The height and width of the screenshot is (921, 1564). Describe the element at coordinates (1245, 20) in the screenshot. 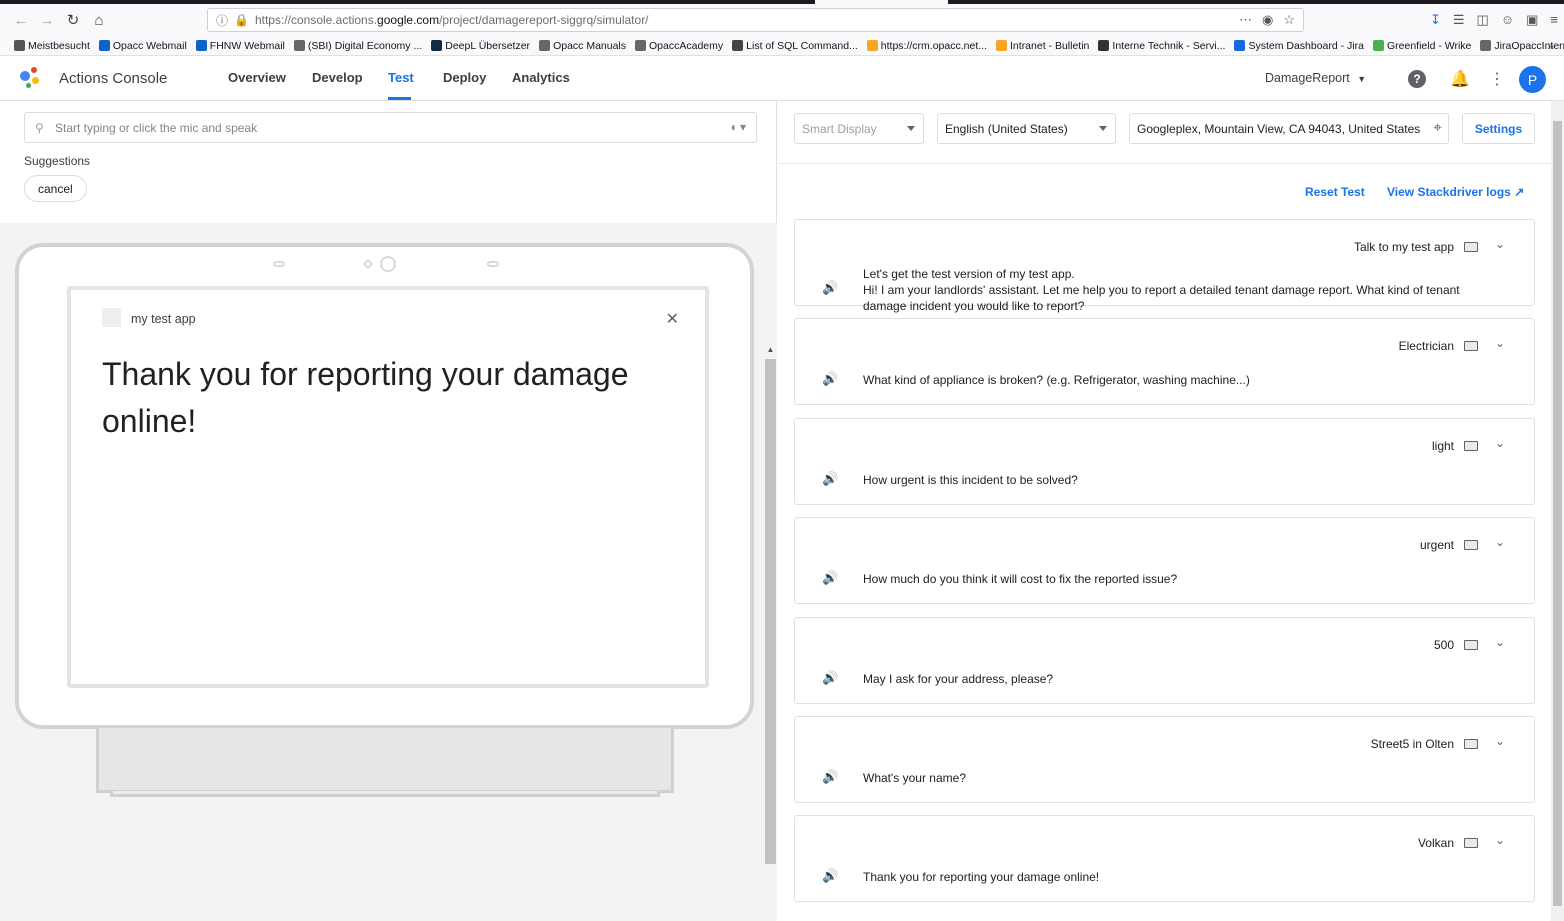

I see `more-actions-icon: ⋯` at that location.